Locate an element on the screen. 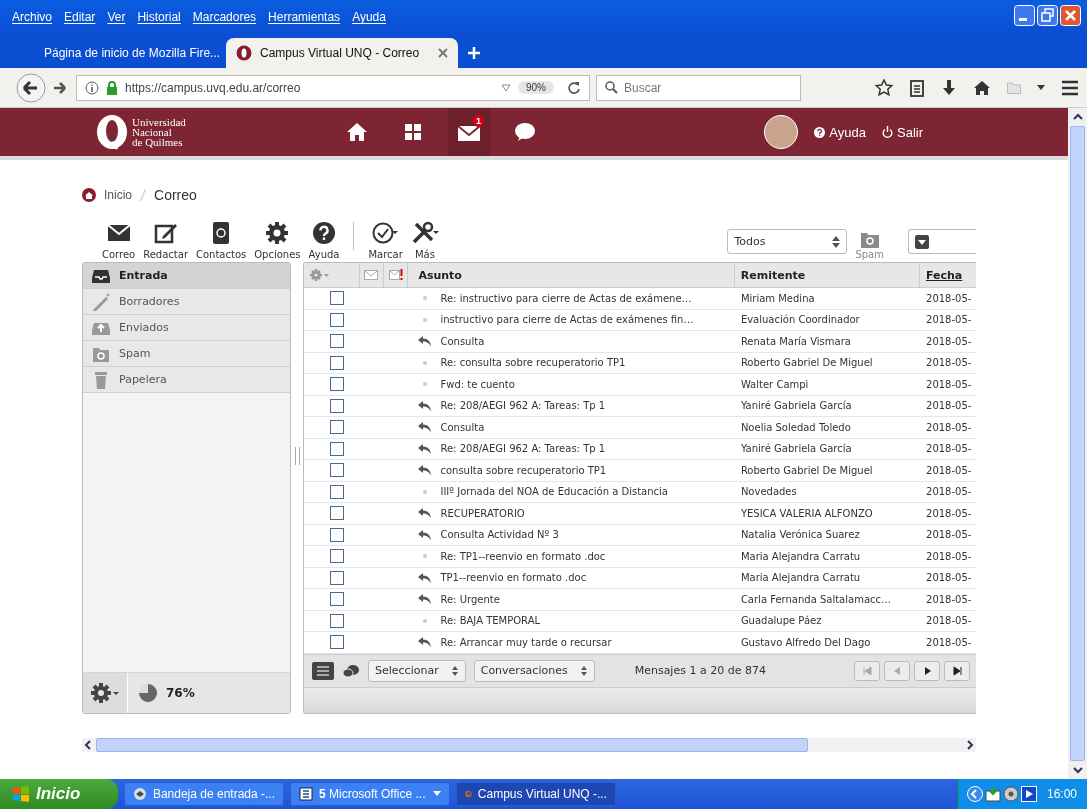 The image size is (1087, 809). restore-button is located at coordinates (1047, 15).